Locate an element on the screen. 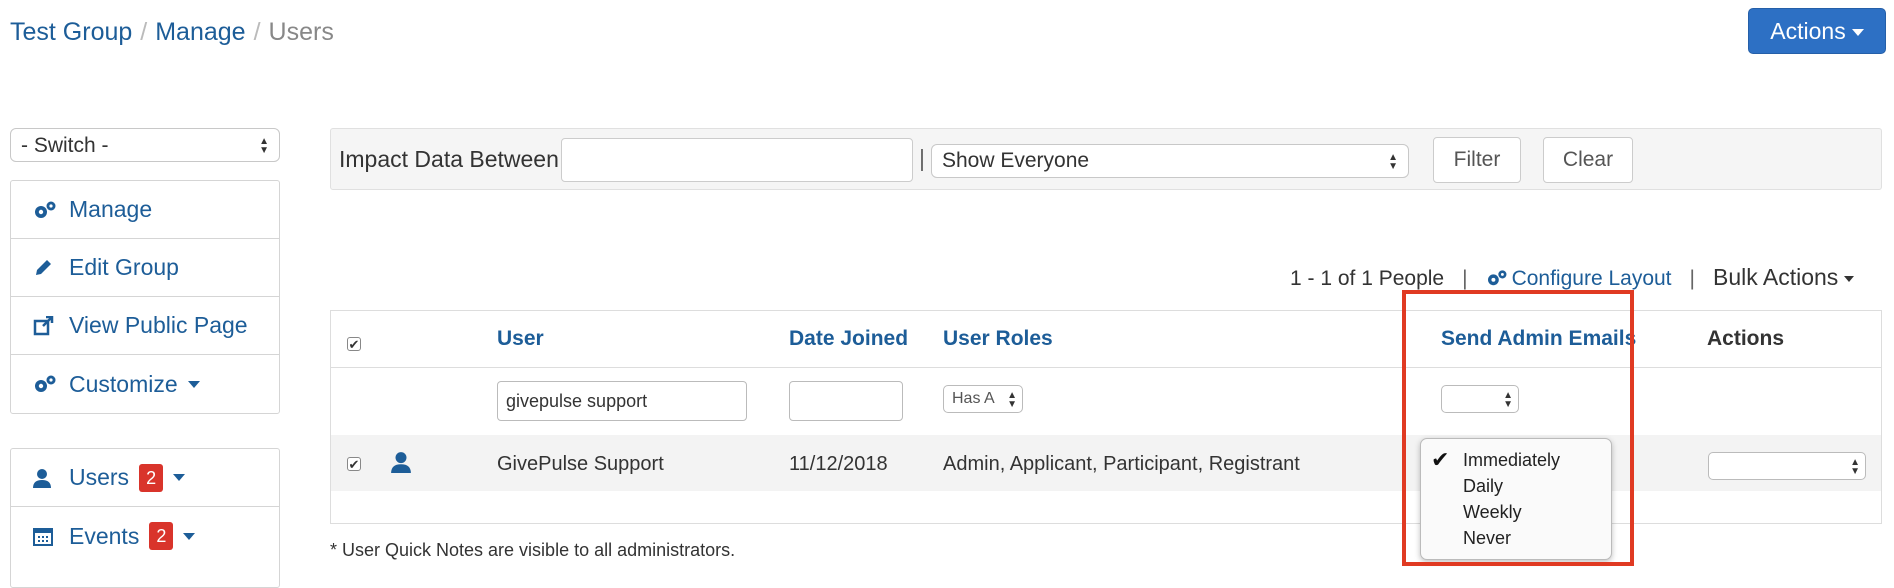 The image size is (1894, 588). sidebar-item-manage: Manage is located at coordinates (145, 210).